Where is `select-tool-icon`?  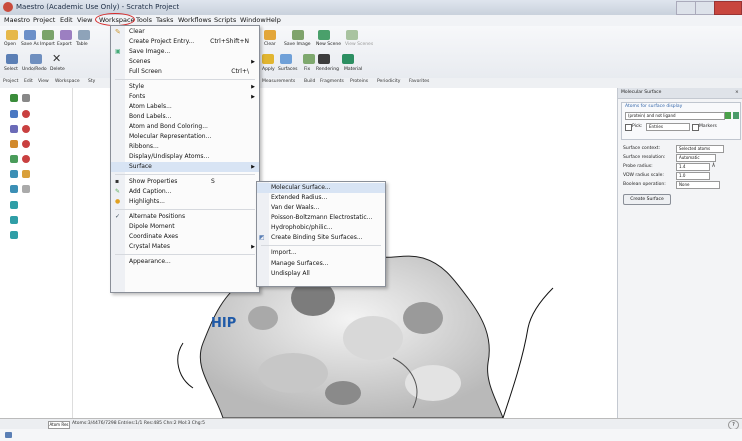 select-tool-icon is located at coordinates (14, 98).